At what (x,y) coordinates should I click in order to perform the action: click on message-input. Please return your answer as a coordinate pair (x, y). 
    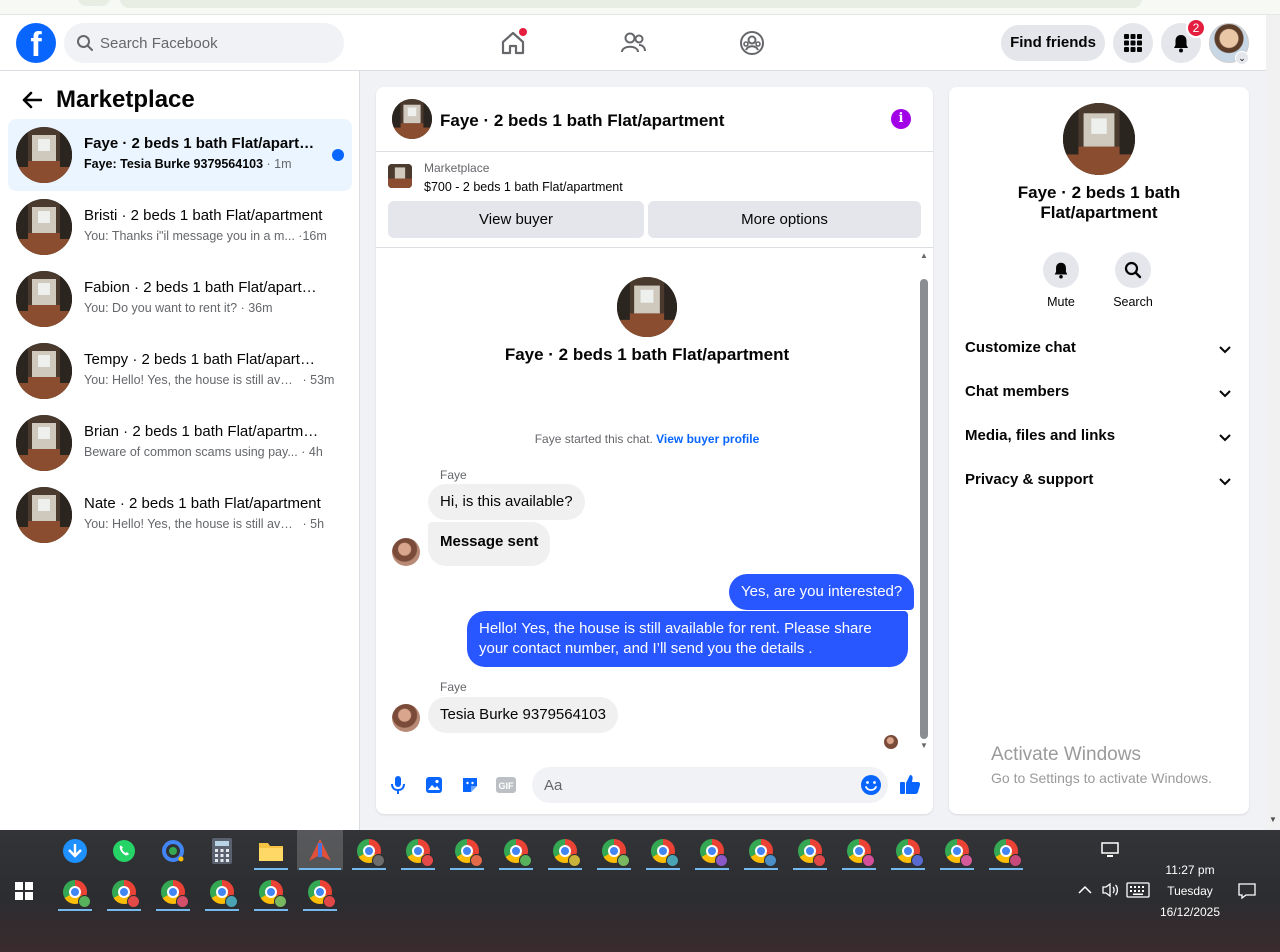
    Looking at the image, I should click on (694, 785).